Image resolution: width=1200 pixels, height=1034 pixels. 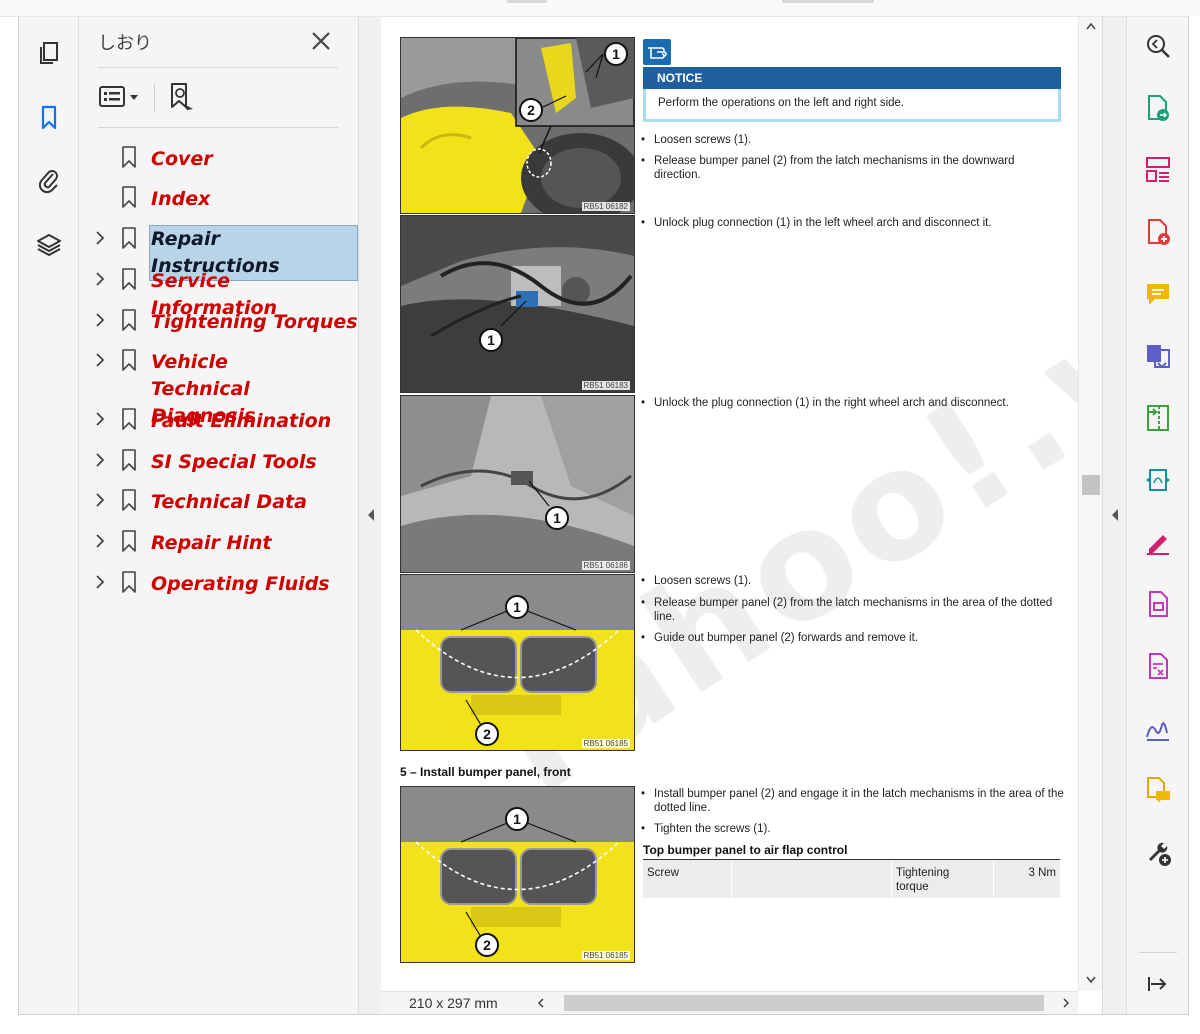 I want to click on find-bookmark-button, so click(x=182, y=97).